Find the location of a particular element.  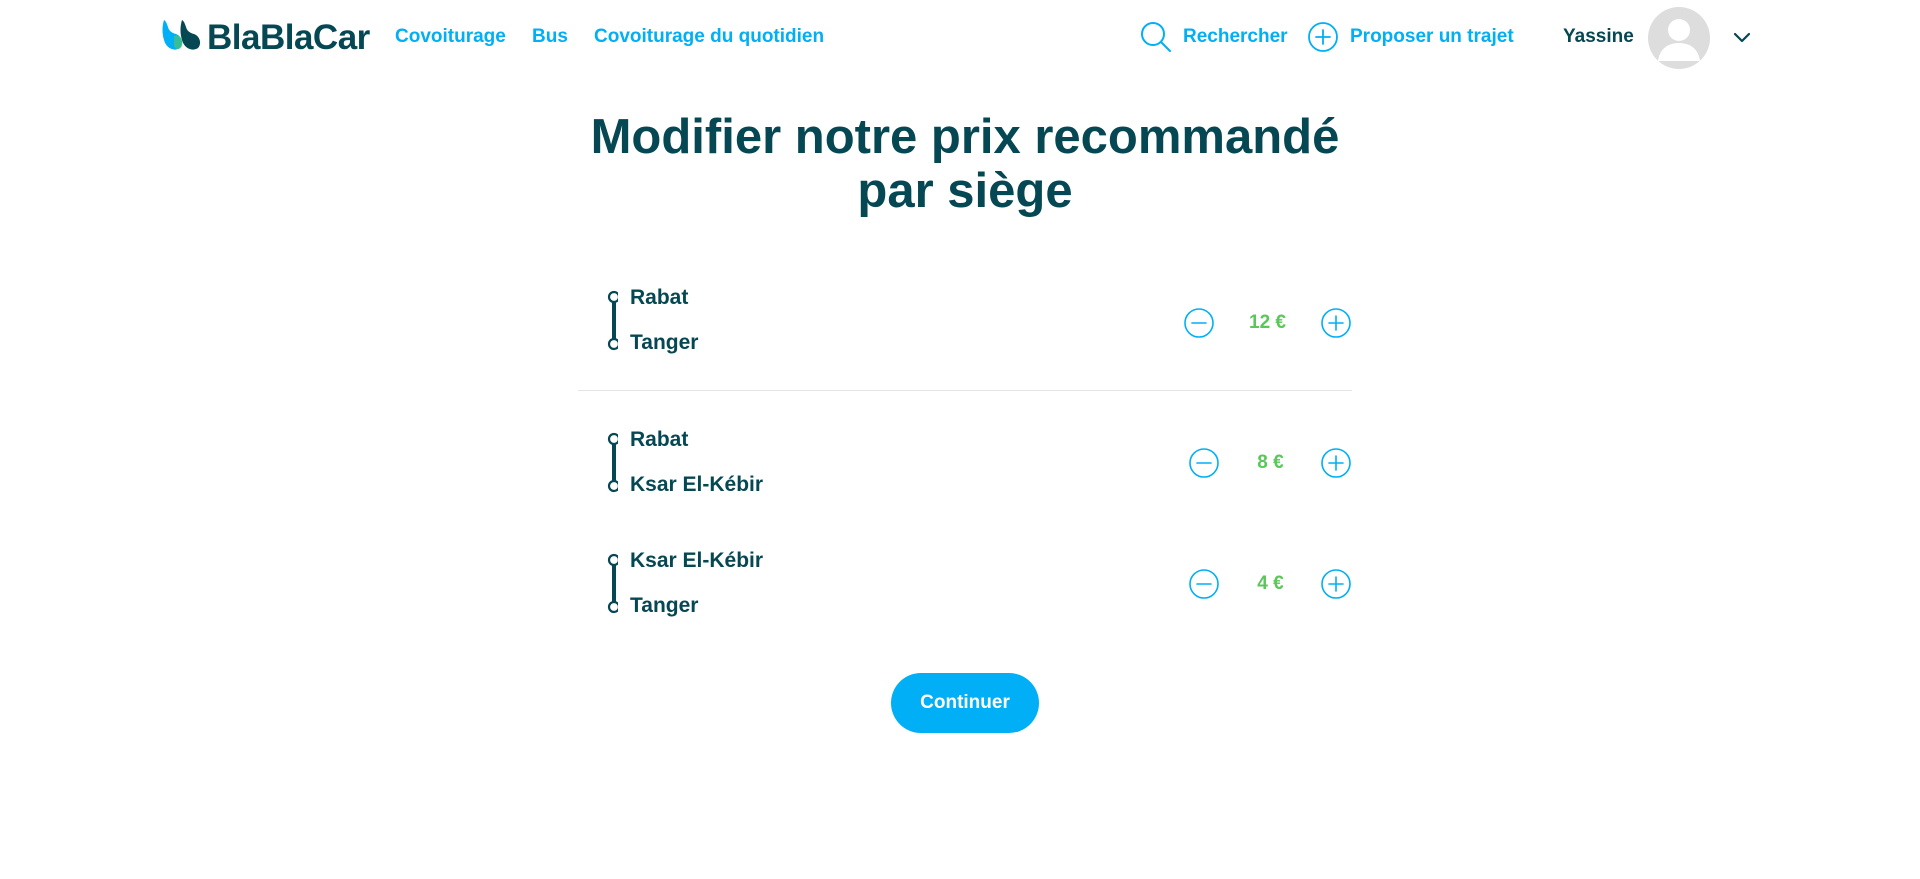

nav-link-covoiturage: Covoiturage is located at coordinates (450, 37).